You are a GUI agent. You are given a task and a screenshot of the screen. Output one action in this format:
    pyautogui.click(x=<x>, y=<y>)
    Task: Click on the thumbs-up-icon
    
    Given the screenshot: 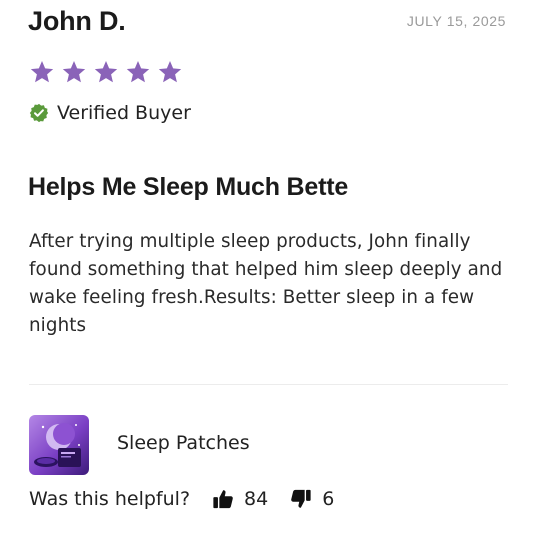 What is the action you would take?
    pyautogui.click(x=223, y=499)
    